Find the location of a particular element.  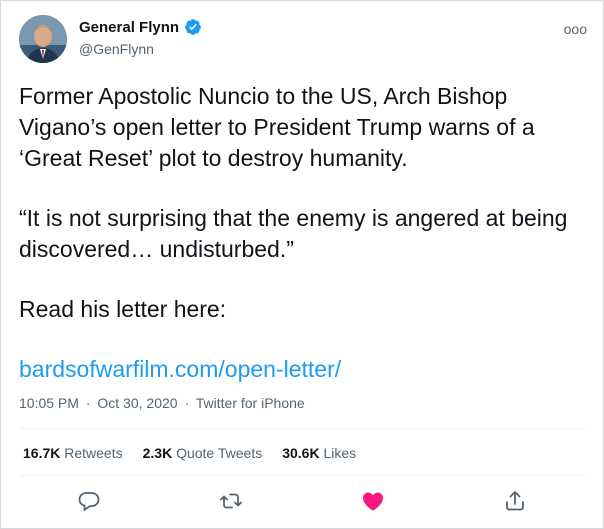

quotes-label: Quote Tweets is located at coordinates (219, 453).